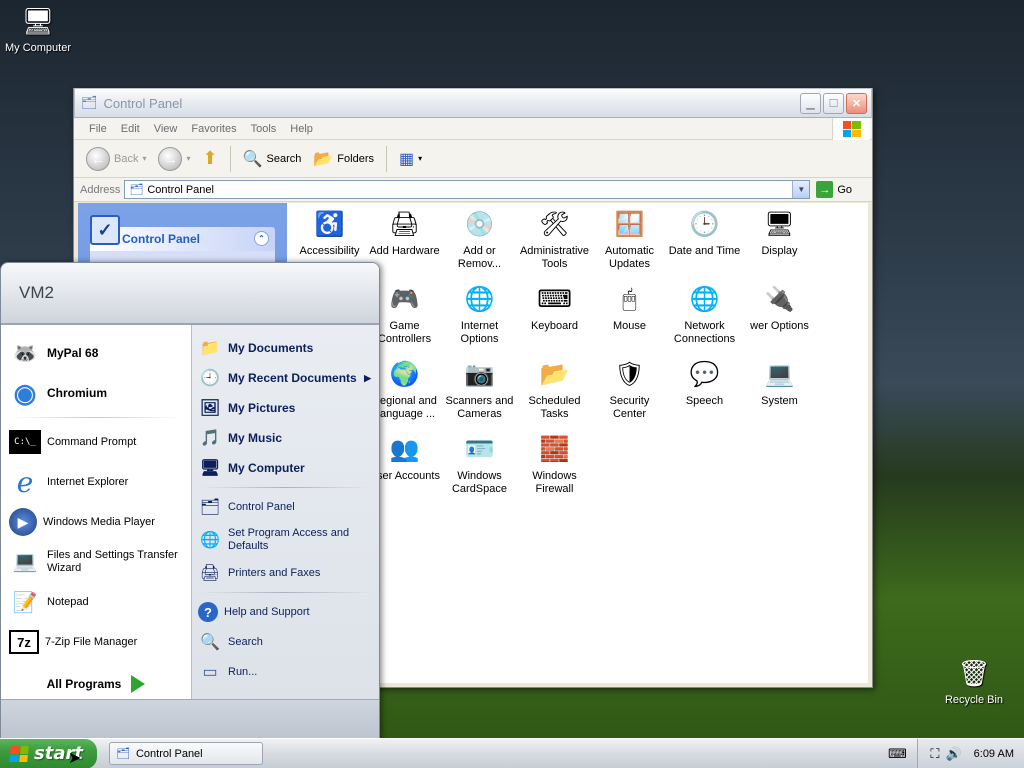 The height and width of the screenshot is (768, 1024). What do you see at coordinates (629, 239) in the screenshot?
I see `control-panel-item: 🪟 Automatic Updates` at bounding box center [629, 239].